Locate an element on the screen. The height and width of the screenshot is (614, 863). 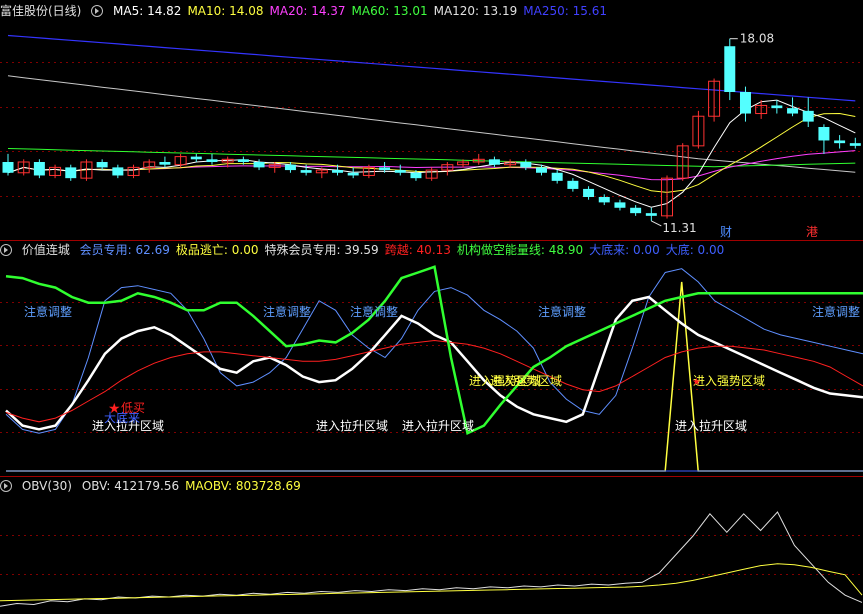
low-marker is located at coordinates (656, 223).